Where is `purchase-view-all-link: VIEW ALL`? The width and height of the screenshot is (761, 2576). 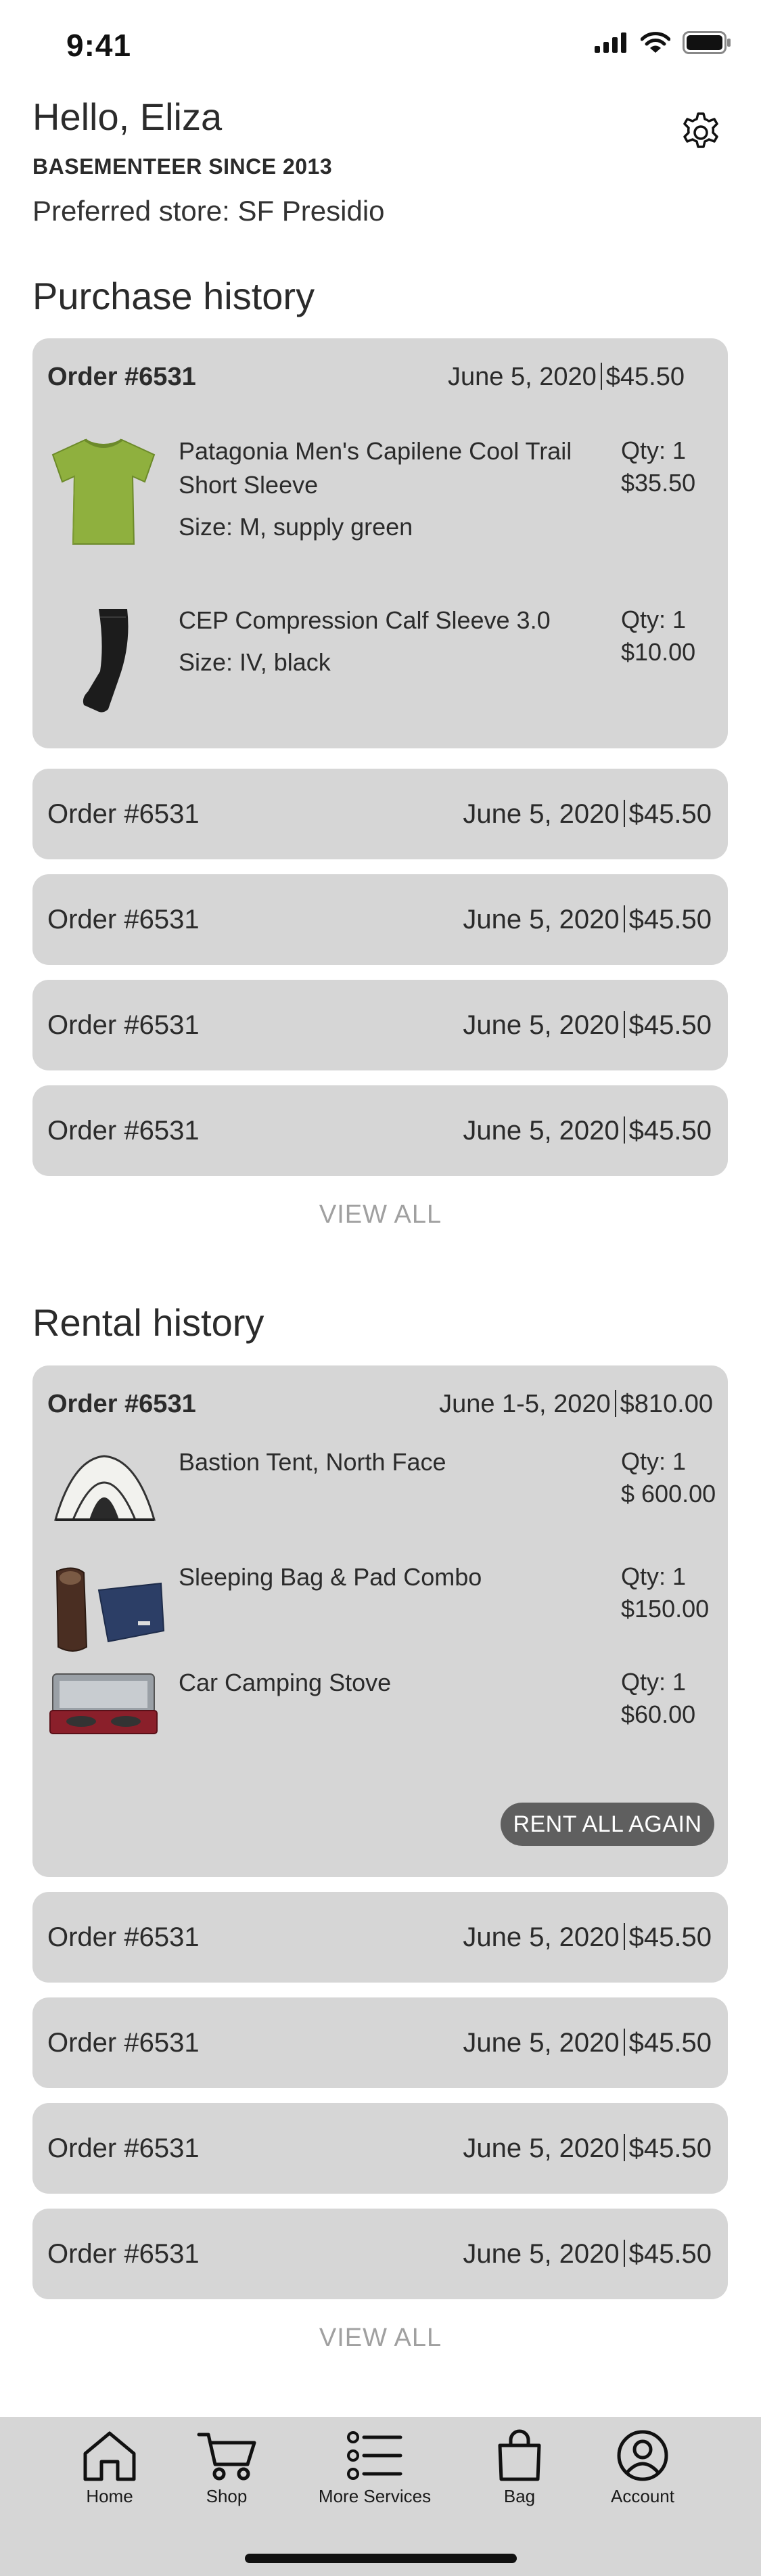
purchase-view-all-link: VIEW ALL is located at coordinates (380, 1214).